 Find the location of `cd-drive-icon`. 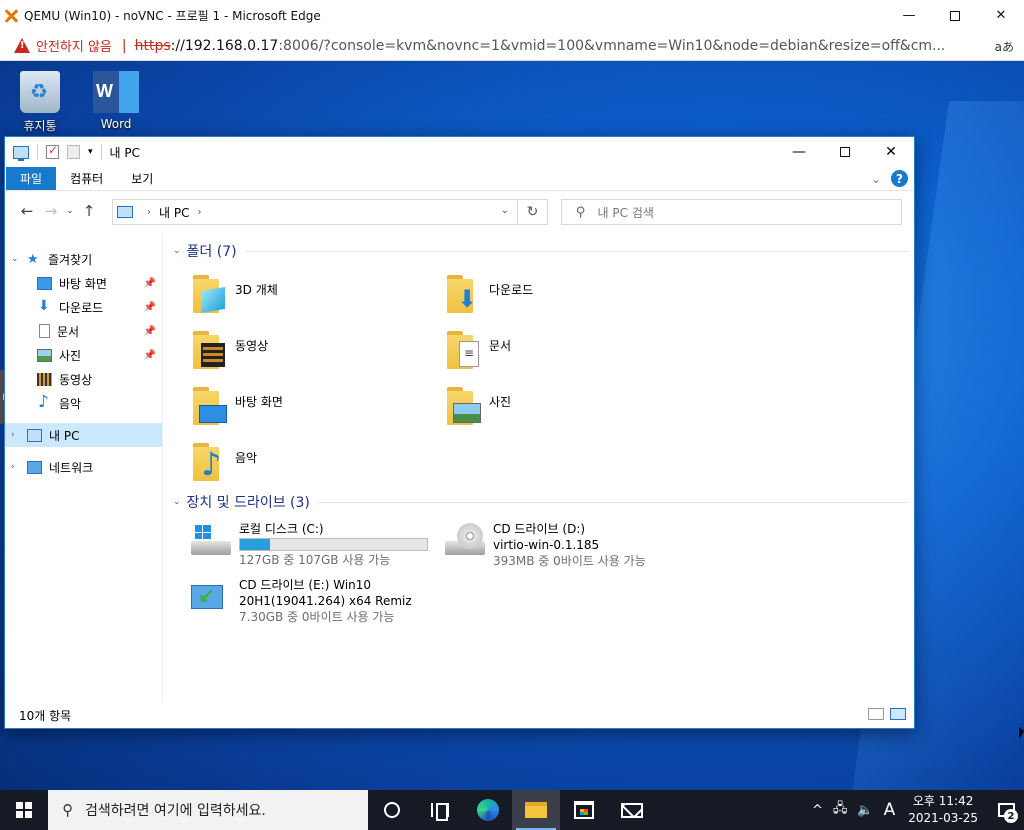

cd-drive-icon is located at coordinates (466, 544).